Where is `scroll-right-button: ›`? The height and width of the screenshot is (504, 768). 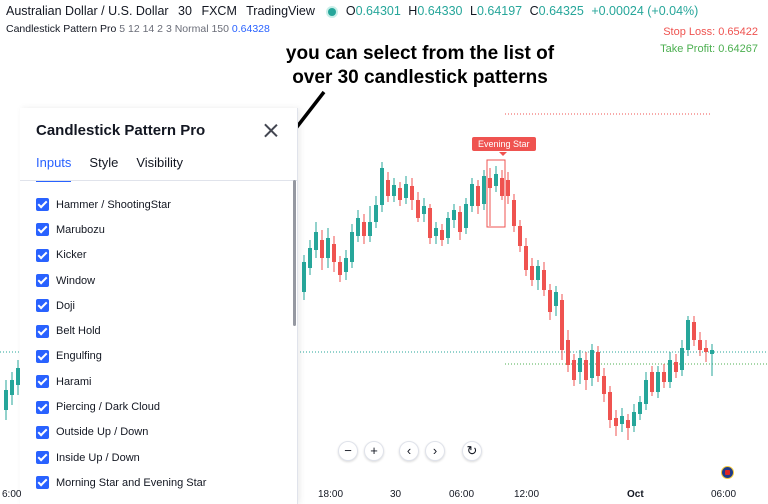
scroll-right-button: › is located at coordinates (435, 451).